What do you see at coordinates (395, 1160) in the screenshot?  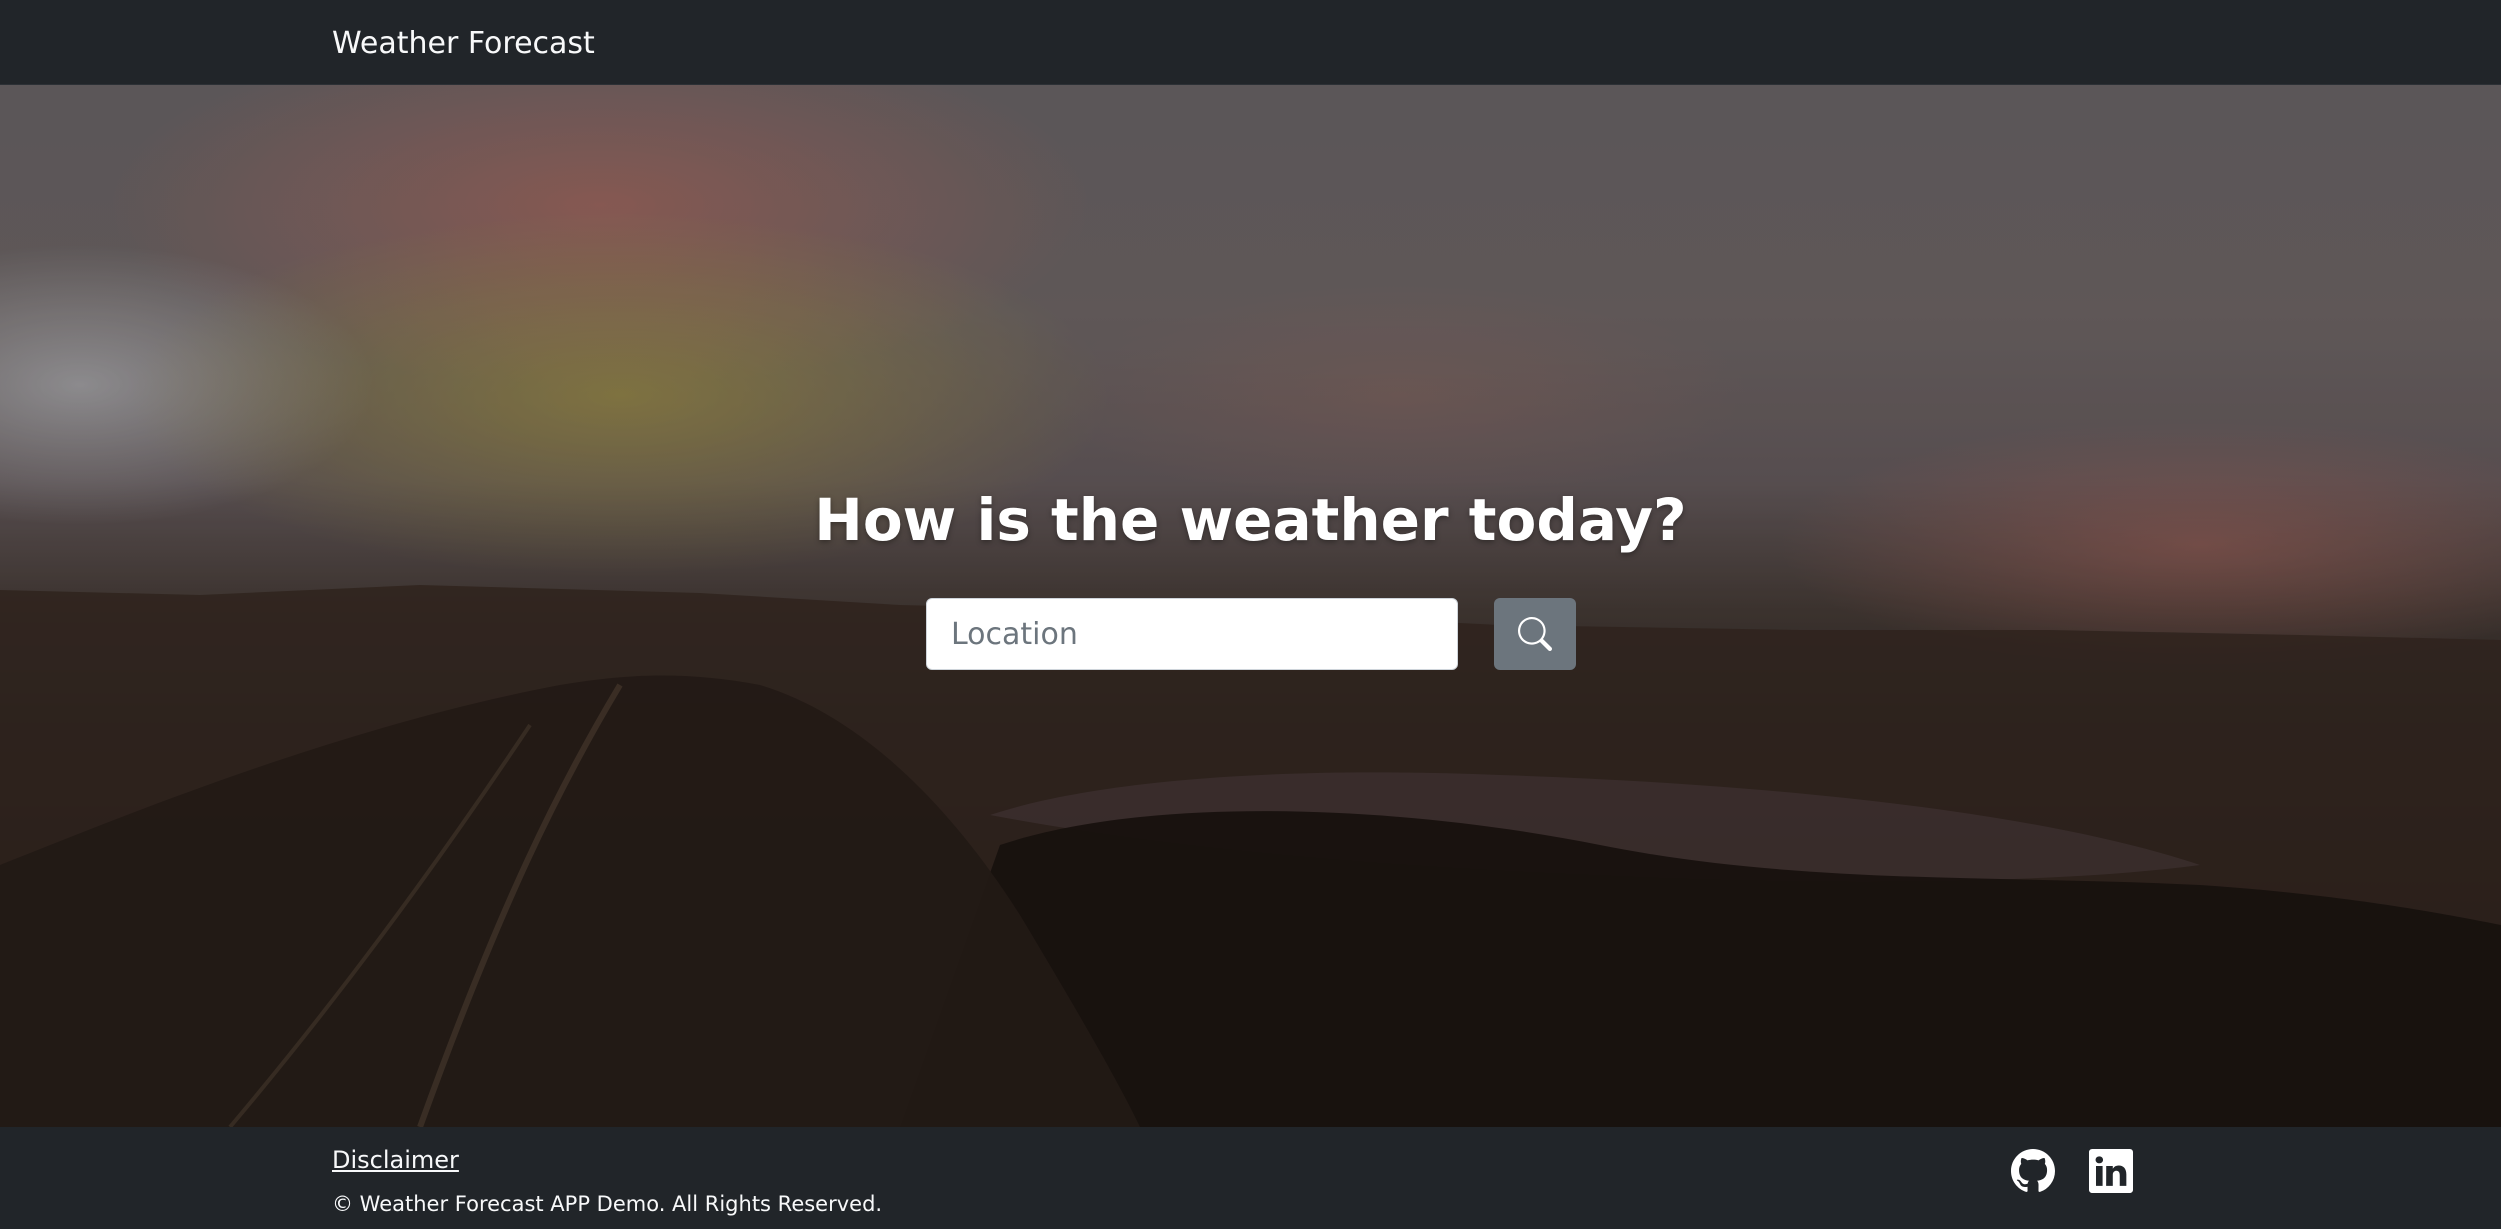 I see `disclaimer-link: Disclaimer` at bounding box center [395, 1160].